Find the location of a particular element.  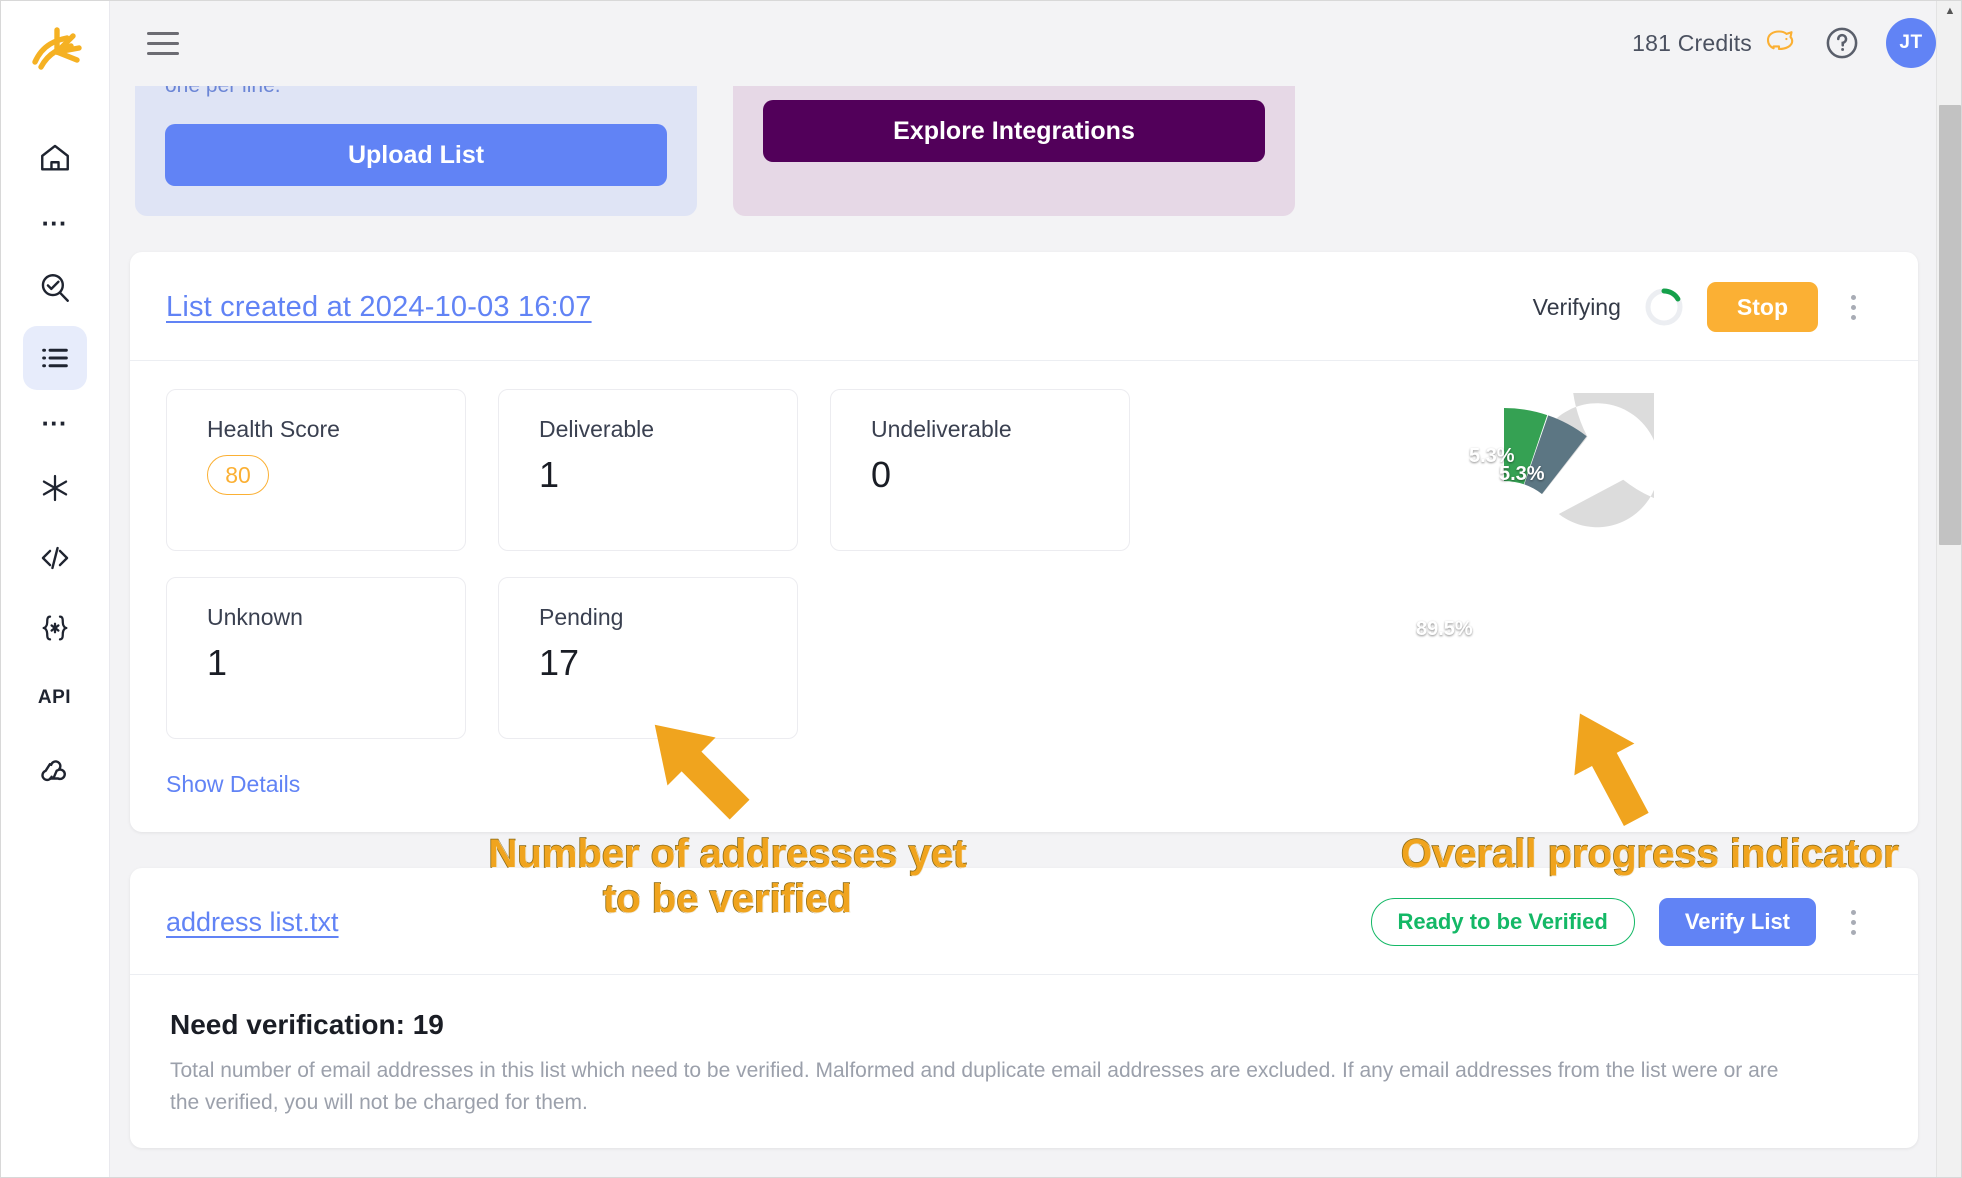

sidebar-item-single-verify is located at coordinates (55, 288).